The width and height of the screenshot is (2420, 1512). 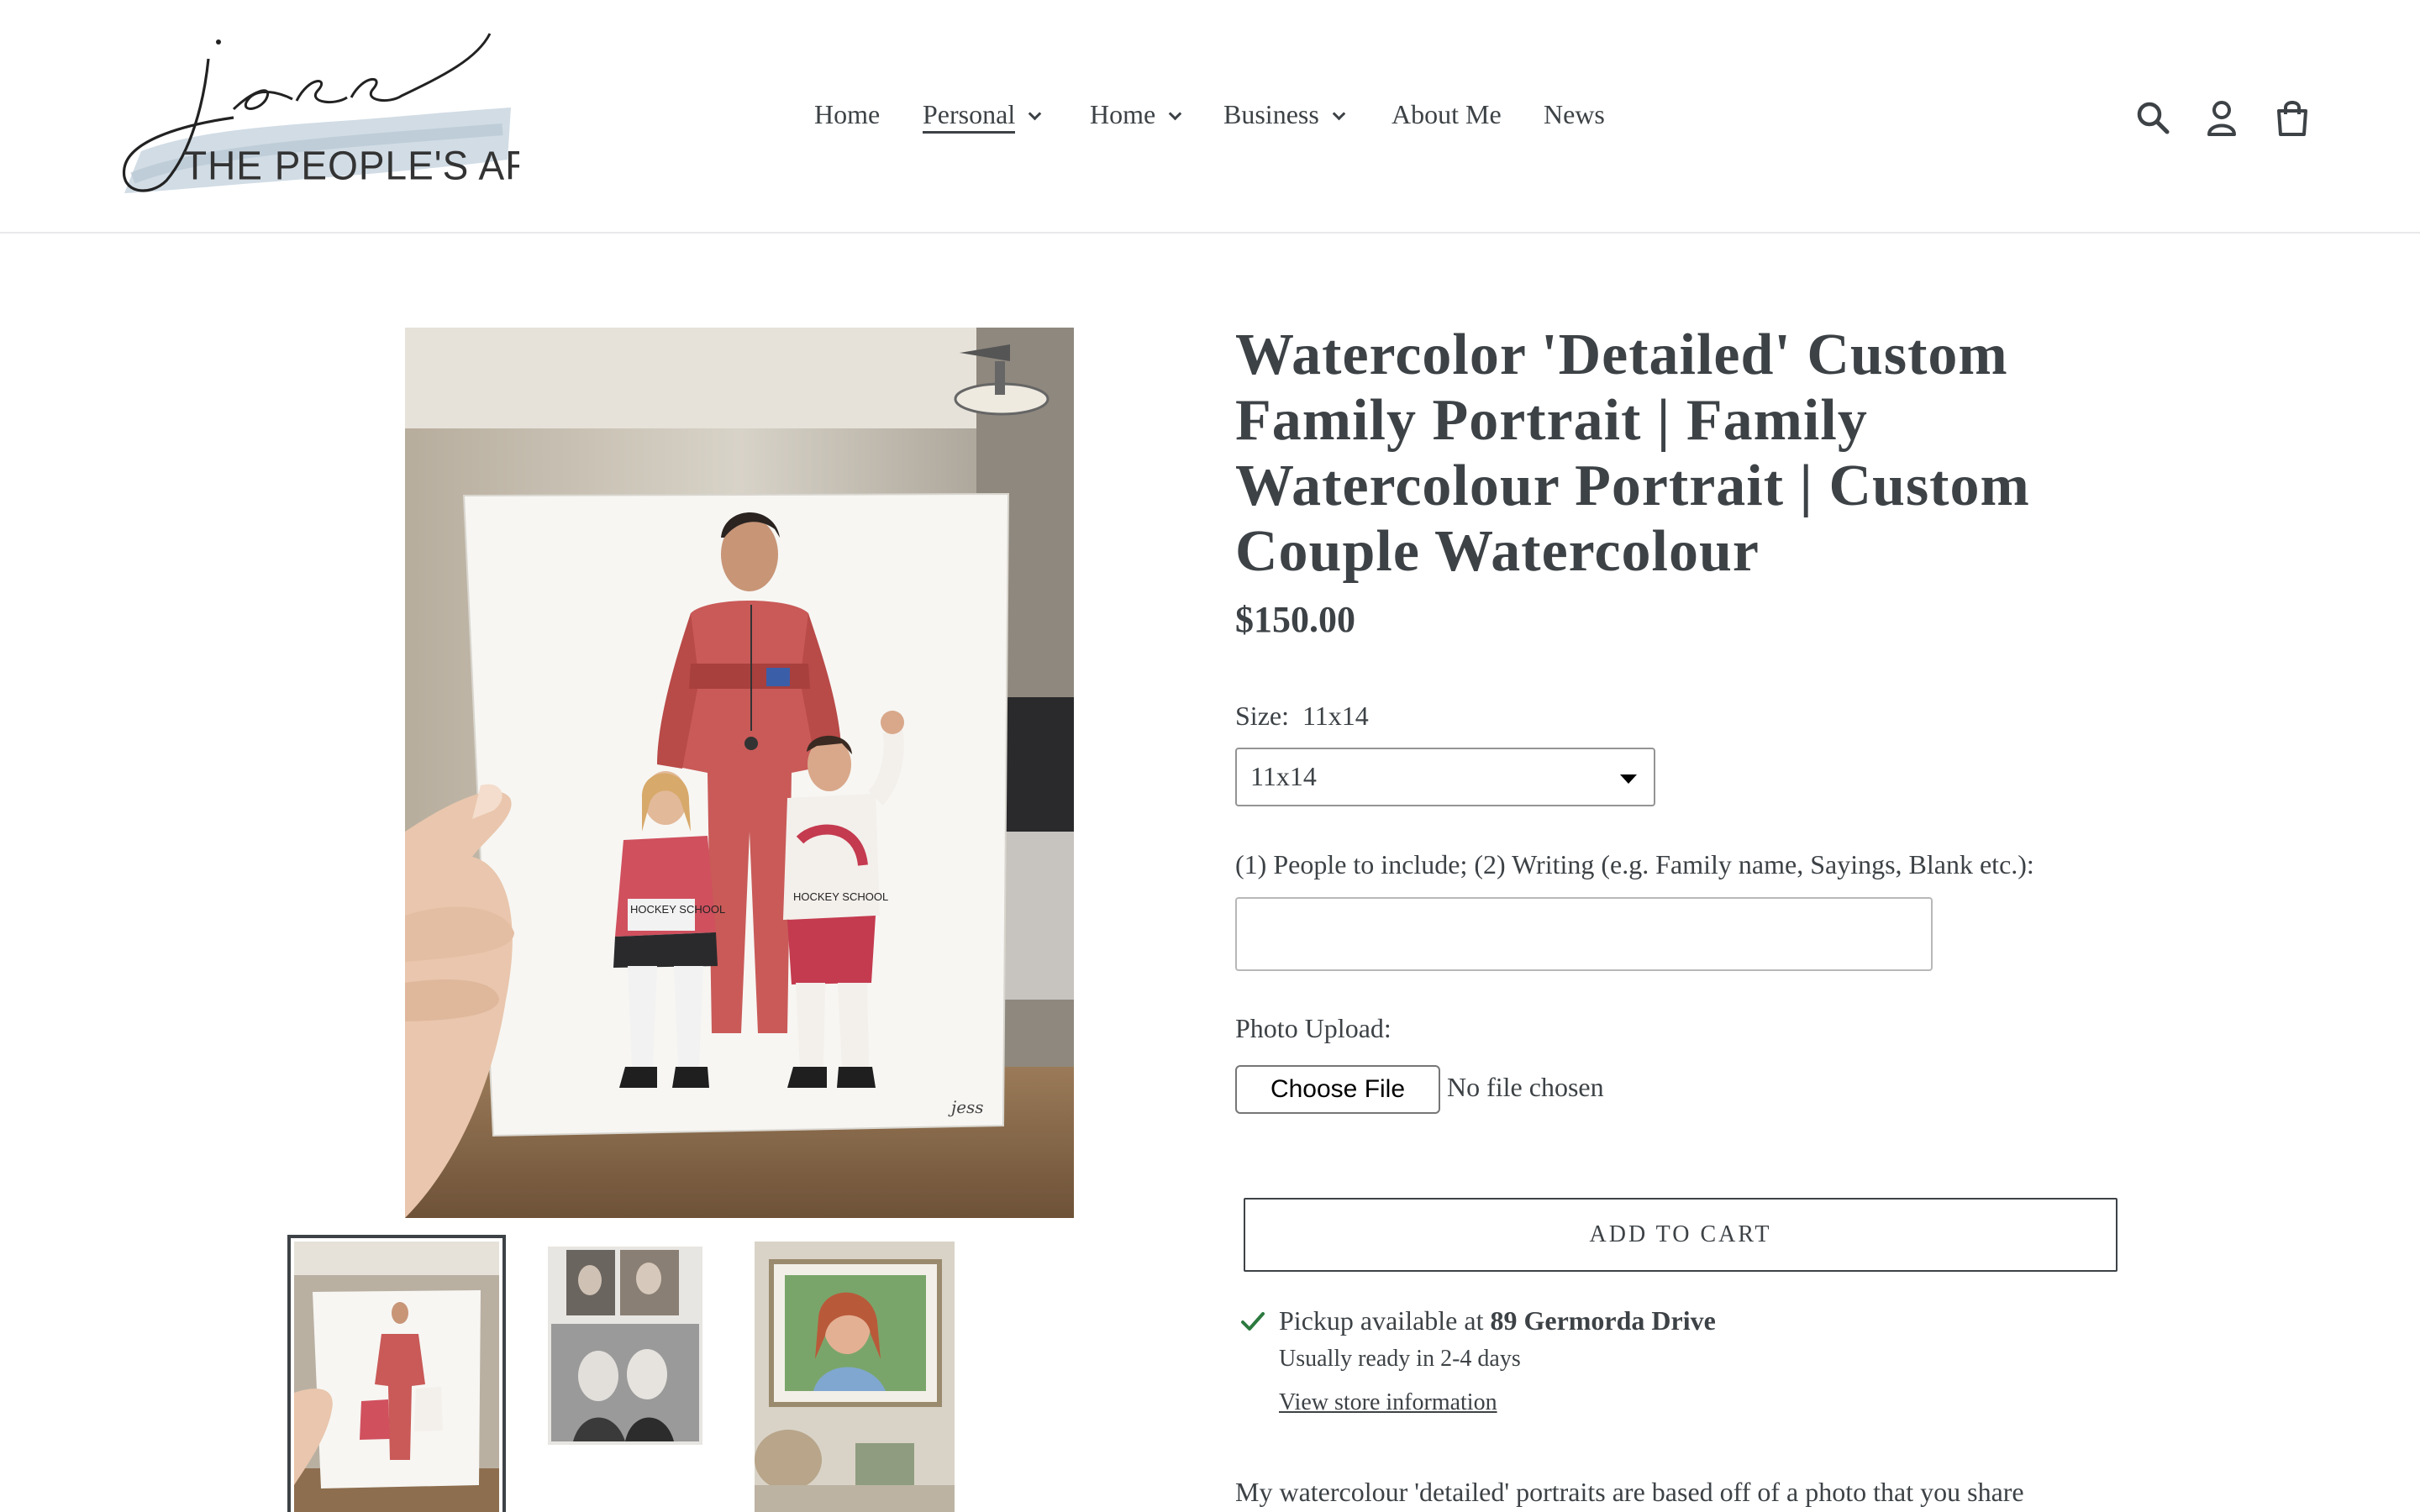 What do you see at coordinates (1385, 1320) in the screenshot?
I see `pickup-prefix: Pickup available at` at bounding box center [1385, 1320].